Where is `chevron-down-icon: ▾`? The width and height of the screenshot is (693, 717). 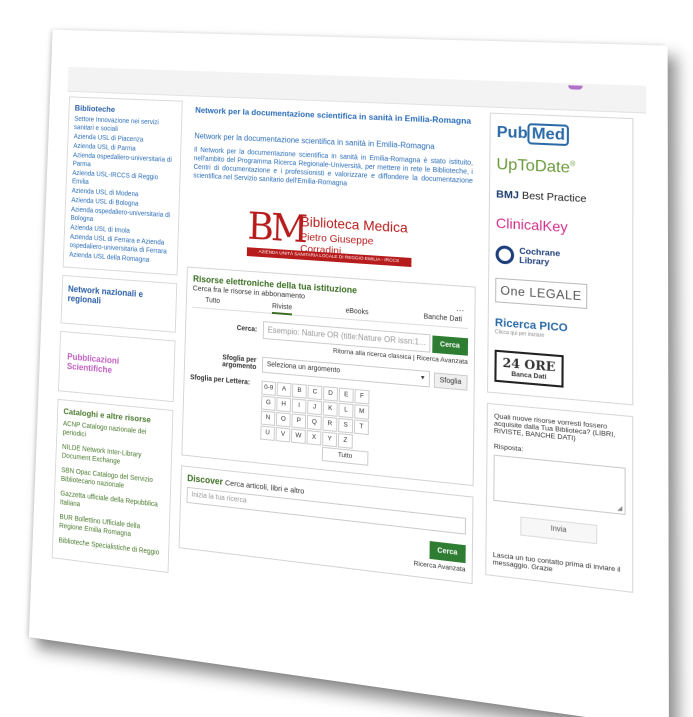 chevron-down-icon: ▾ is located at coordinates (422, 378).